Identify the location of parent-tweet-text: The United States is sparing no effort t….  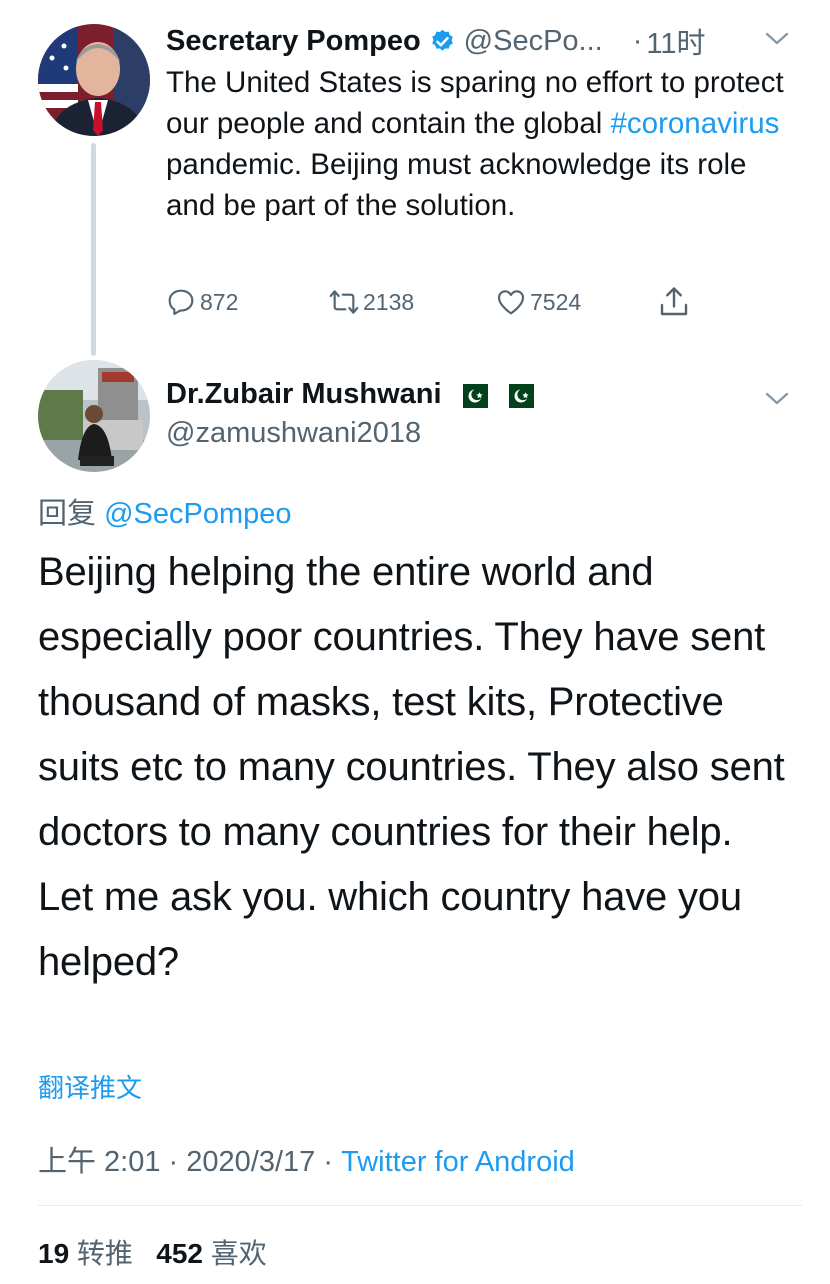
(476, 144).